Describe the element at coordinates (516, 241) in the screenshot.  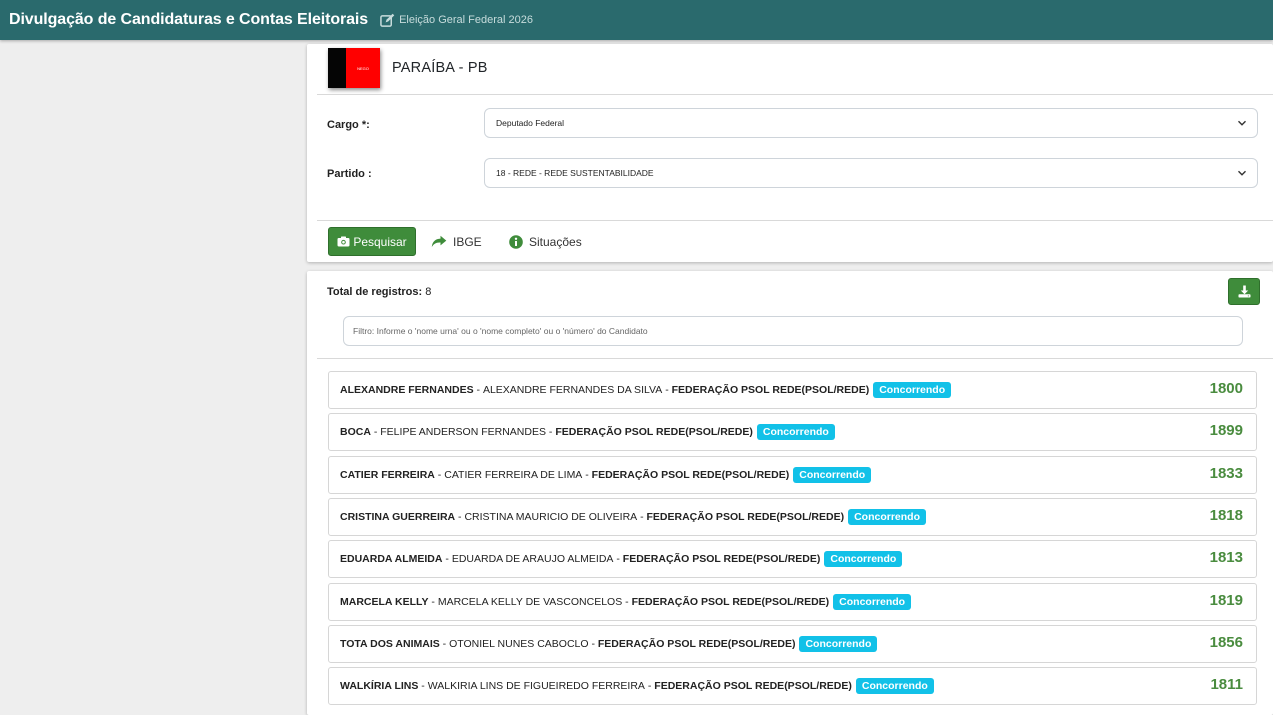
I see `info-icon` at that location.